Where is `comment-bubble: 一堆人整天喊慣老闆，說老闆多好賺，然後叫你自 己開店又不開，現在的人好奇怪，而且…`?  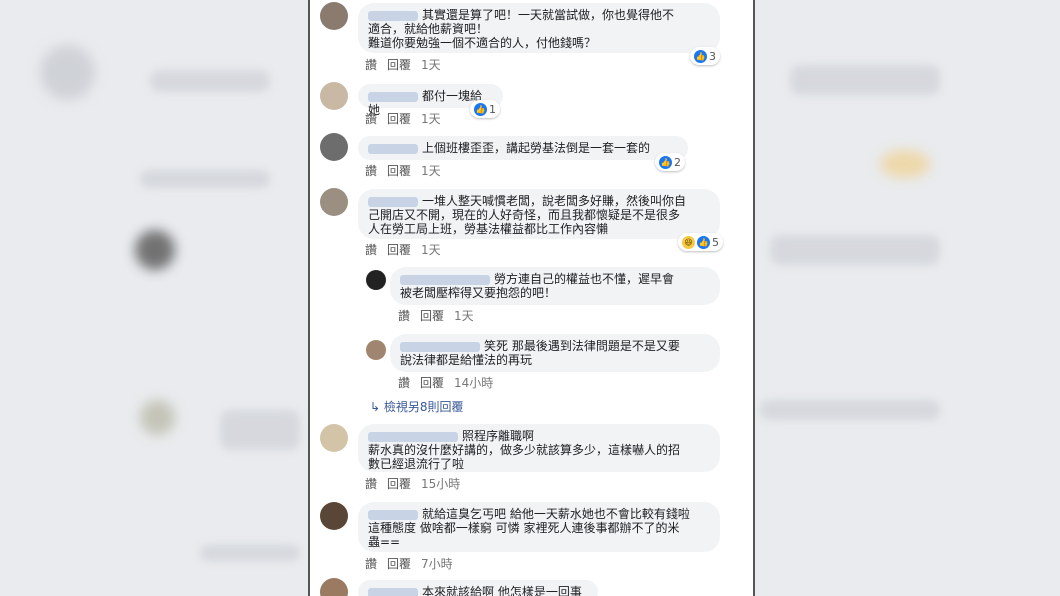
comment-bubble: 一堆人整天喊慣老闆，說老闆多好賺，然後叫你自 己開店又不開，現在的人好奇怪，而且… is located at coordinates (539, 214).